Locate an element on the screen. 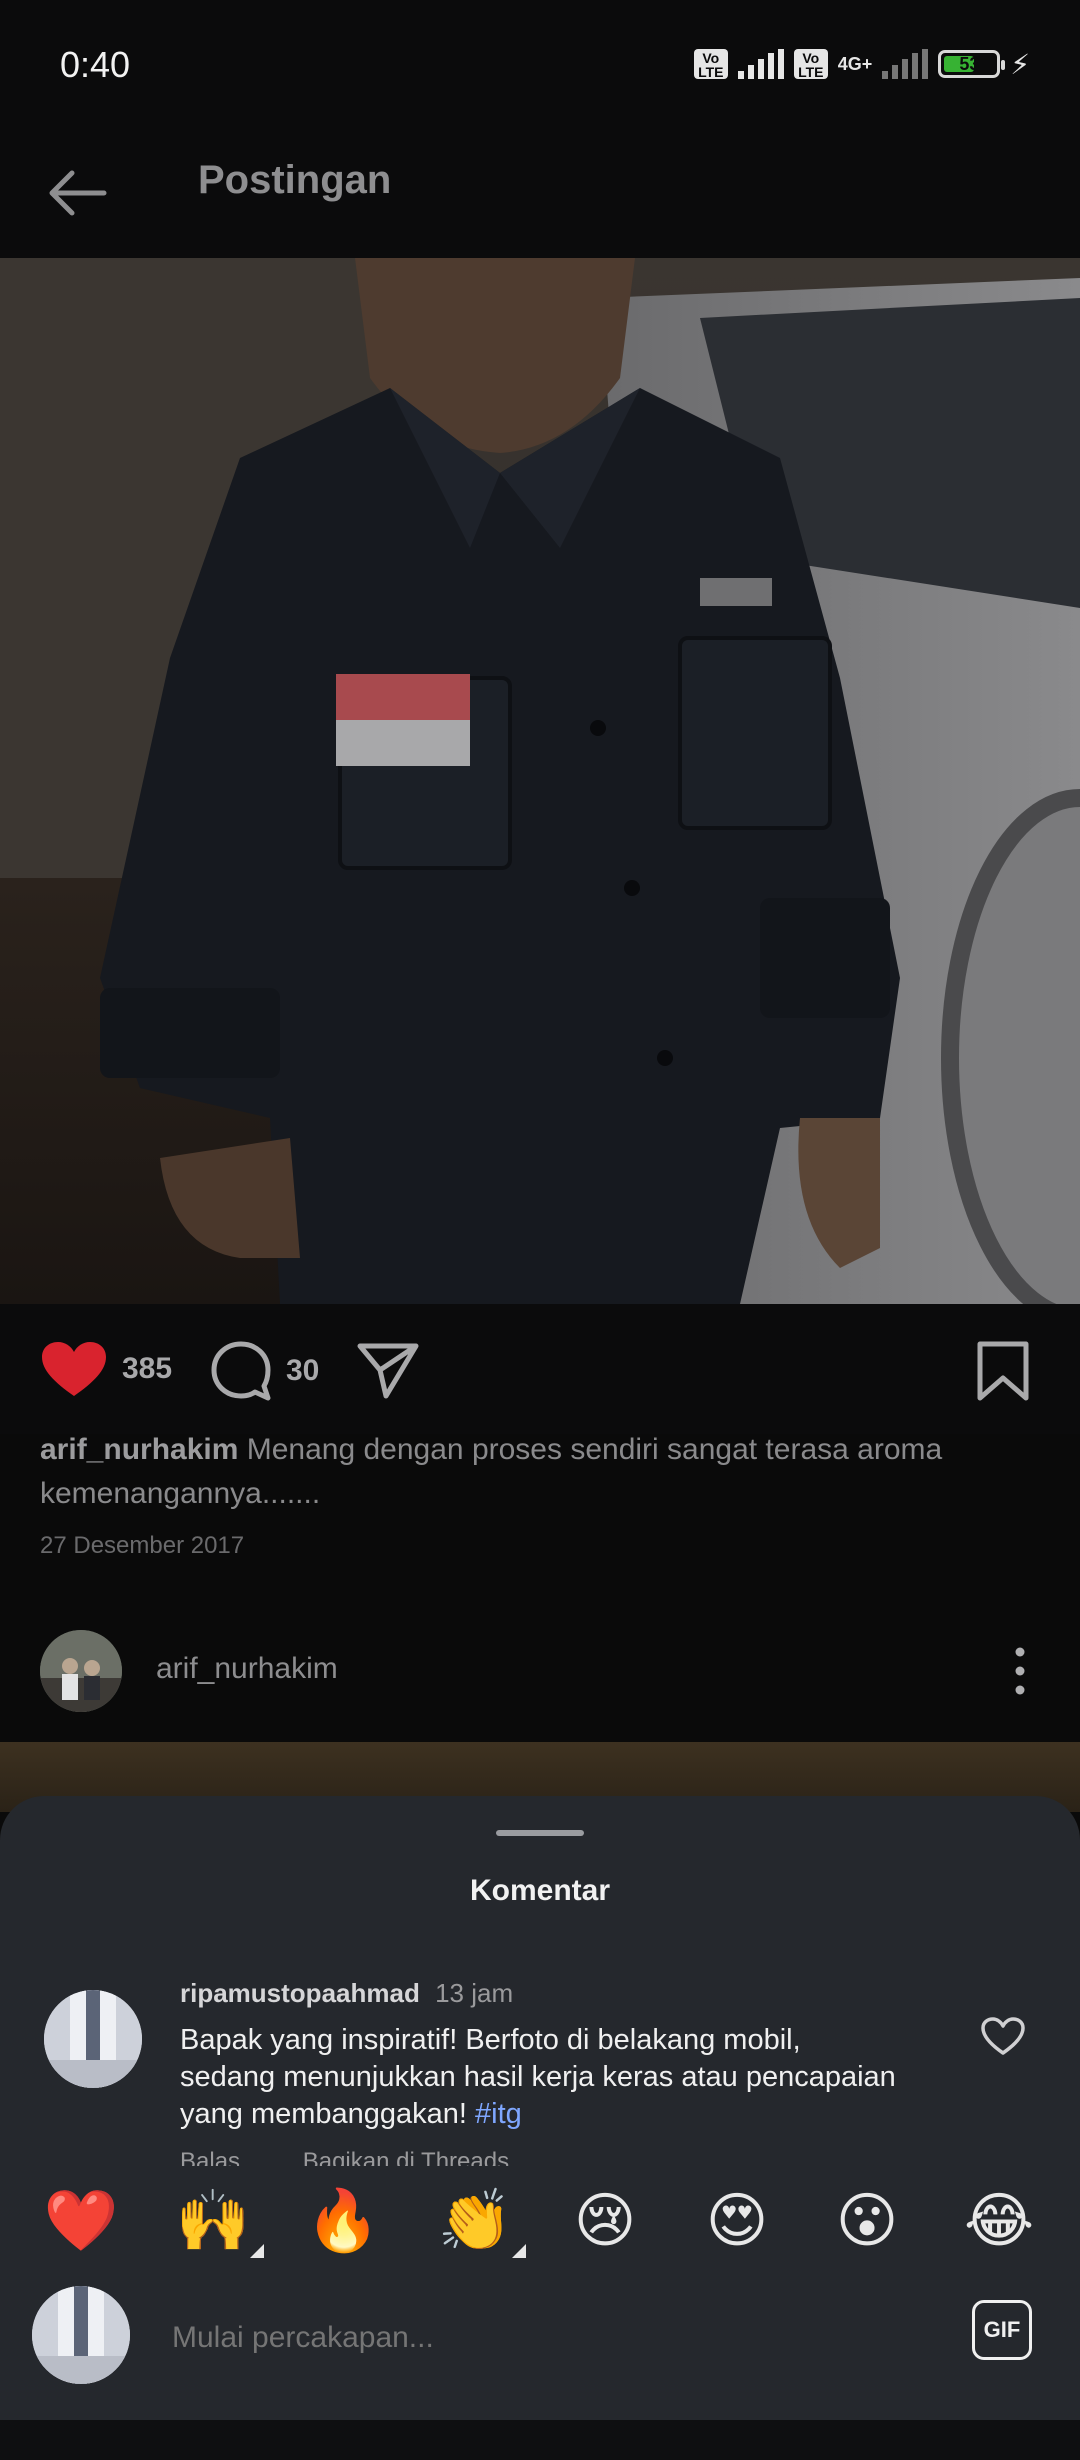  author-avatar is located at coordinates (81, 1671).